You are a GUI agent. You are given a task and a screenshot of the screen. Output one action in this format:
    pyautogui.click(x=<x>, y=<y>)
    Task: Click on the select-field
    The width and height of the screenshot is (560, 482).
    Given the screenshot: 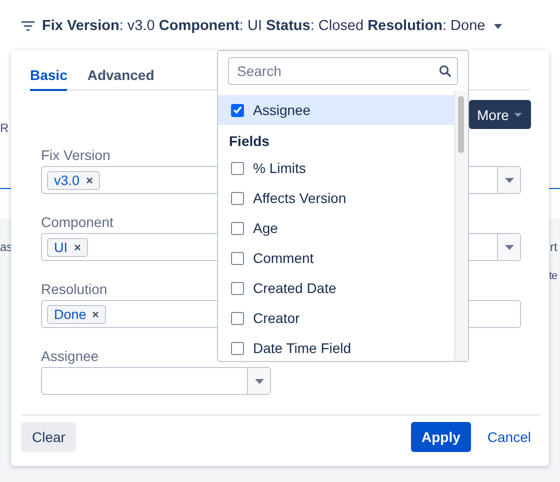 What is the action you would take?
    pyautogui.click(x=156, y=381)
    